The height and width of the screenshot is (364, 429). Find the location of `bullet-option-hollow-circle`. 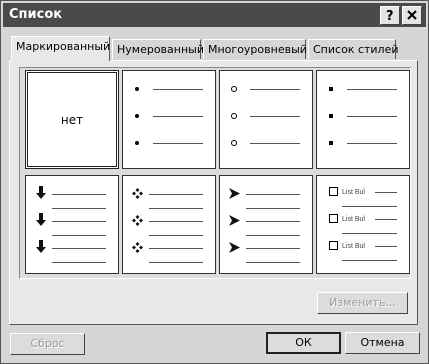

bullet-option-hollow-circle is located at coordinates (266, 119).